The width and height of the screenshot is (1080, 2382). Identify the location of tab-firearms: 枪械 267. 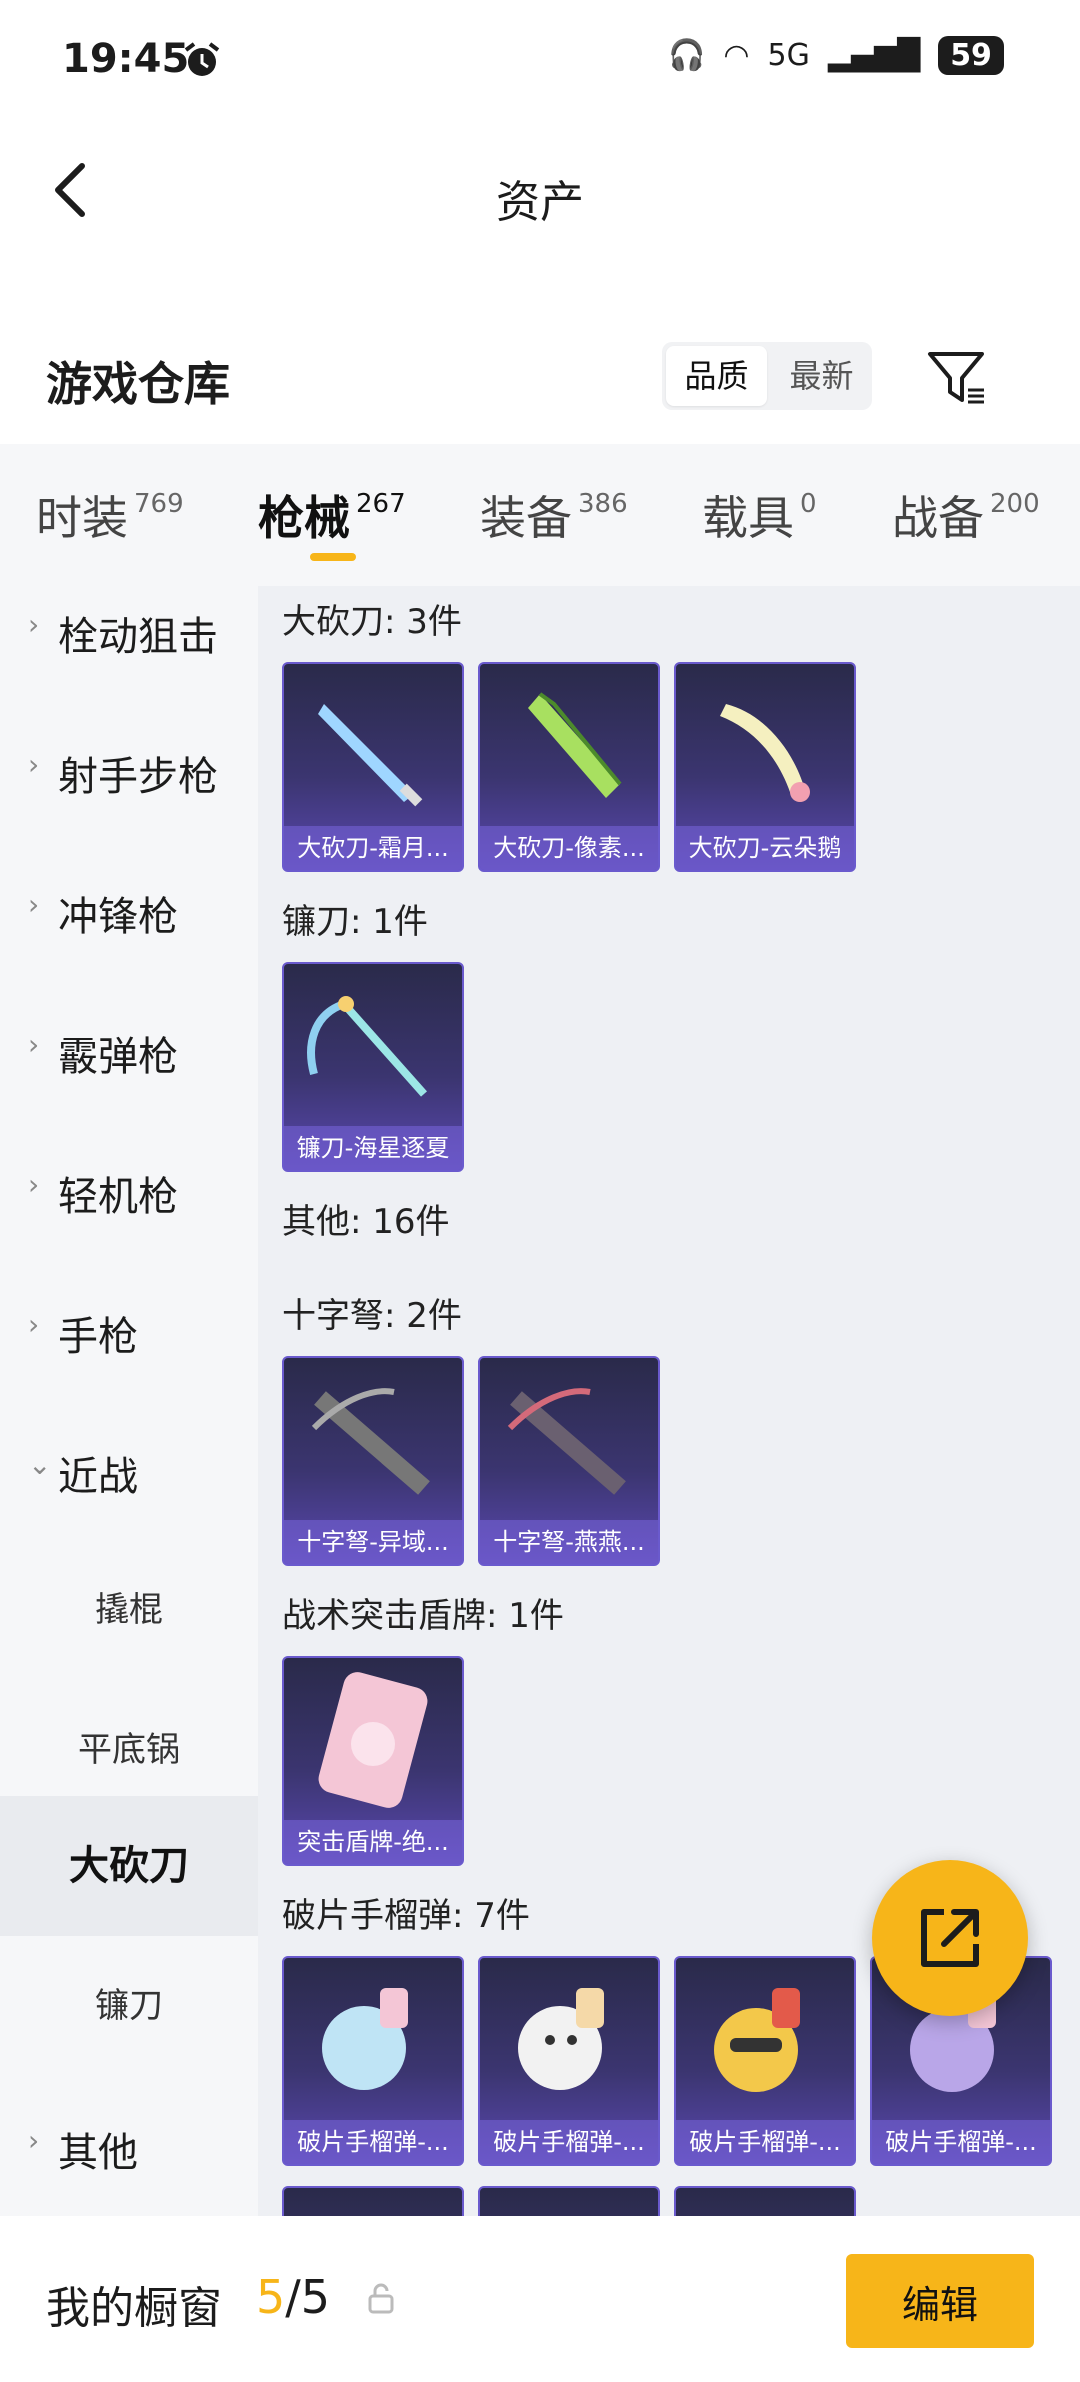
(332, 515).